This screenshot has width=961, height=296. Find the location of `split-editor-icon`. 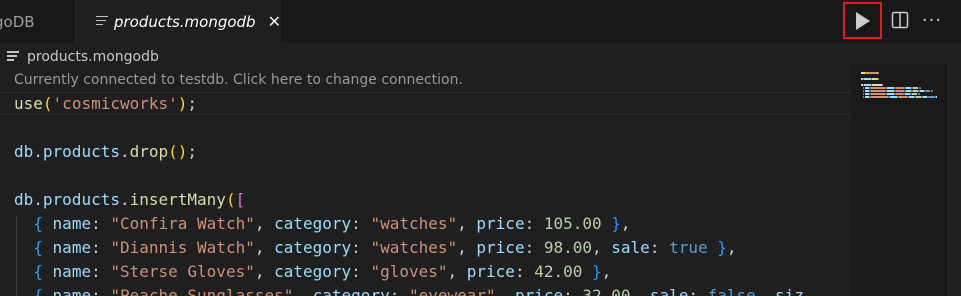

split-editor-icon is located at coordinates (900, 20).